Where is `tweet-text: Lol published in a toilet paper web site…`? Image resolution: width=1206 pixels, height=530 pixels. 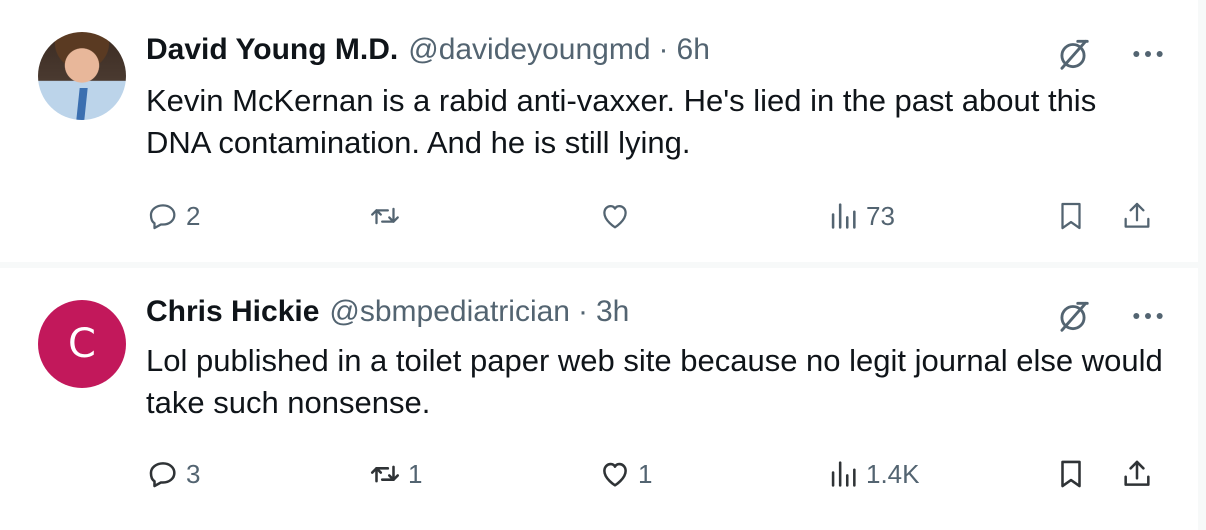 tweet-text: Lol published in a toilet paper web site… is located at coordinates (654, 381).